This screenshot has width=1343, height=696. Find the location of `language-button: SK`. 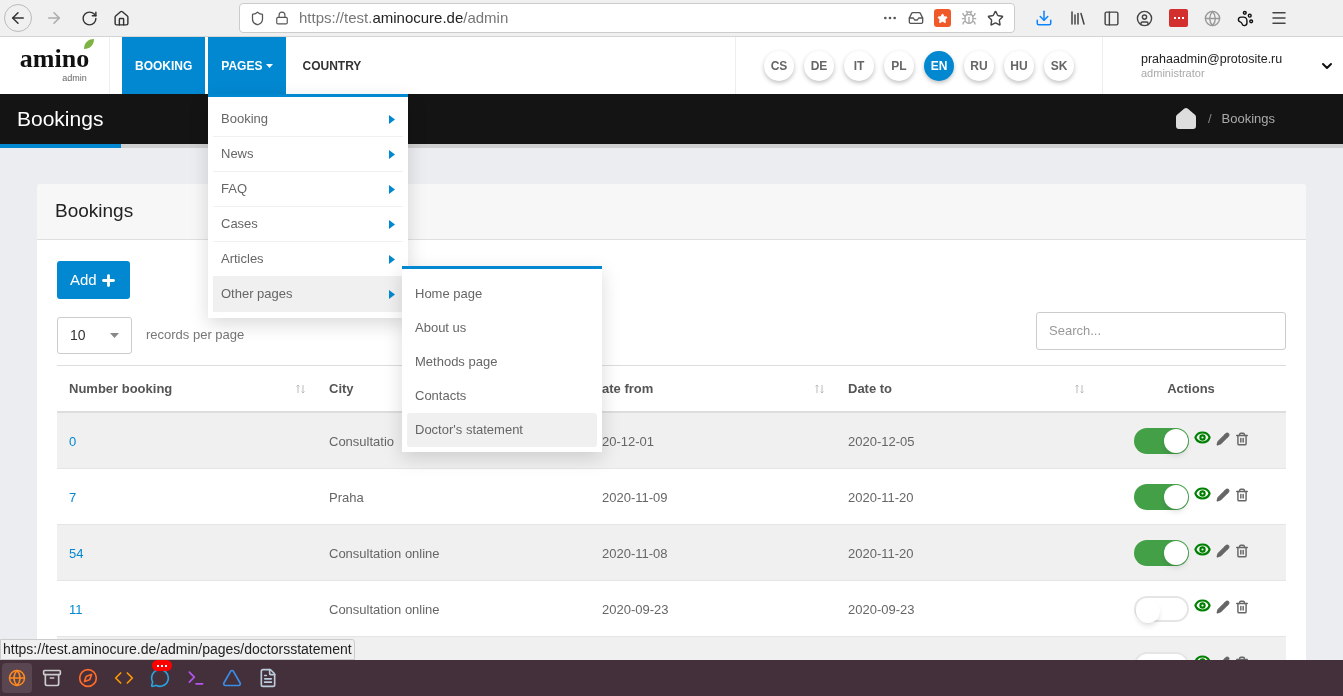

language-button: SK is located at coordinates (1059, 65).